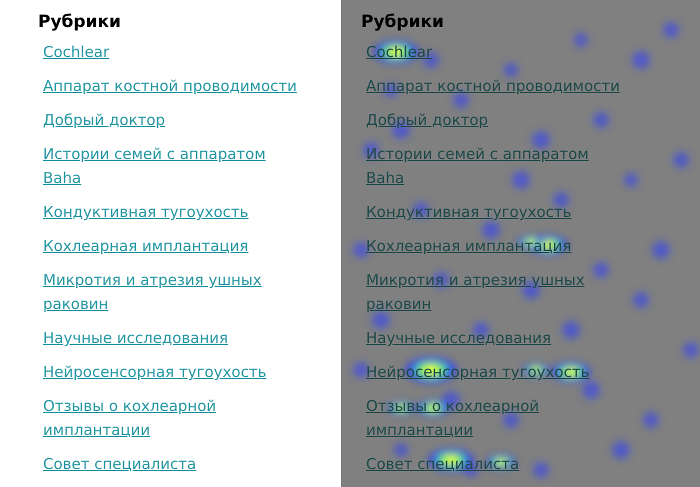 This screenshot has width=700, height=487. Describe the element at coordinates (172, 246) in the screenshot. I see `category-link: Кохлеарная имплантация` at that location.